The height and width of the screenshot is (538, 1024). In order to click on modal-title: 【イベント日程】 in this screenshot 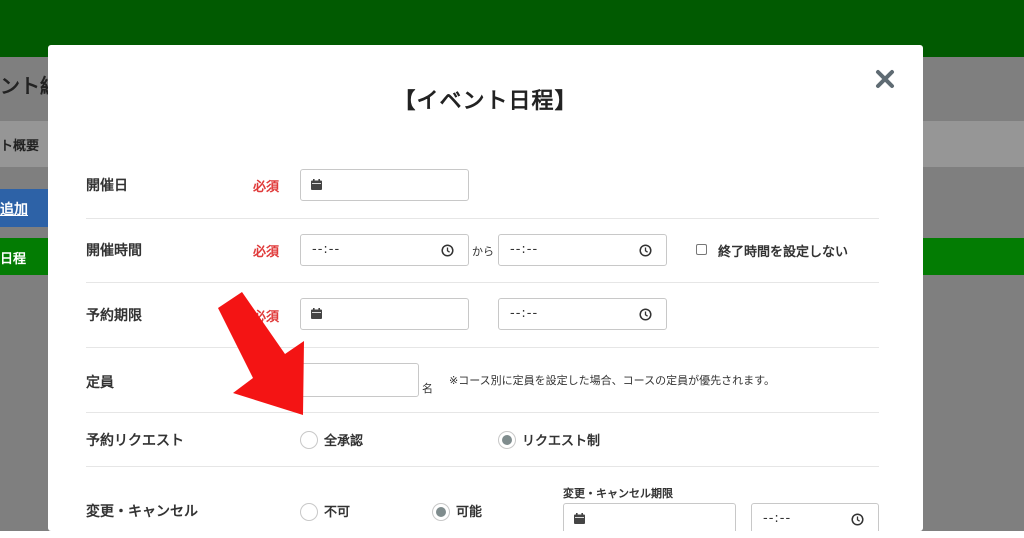, I will do `click(485, 101)`.